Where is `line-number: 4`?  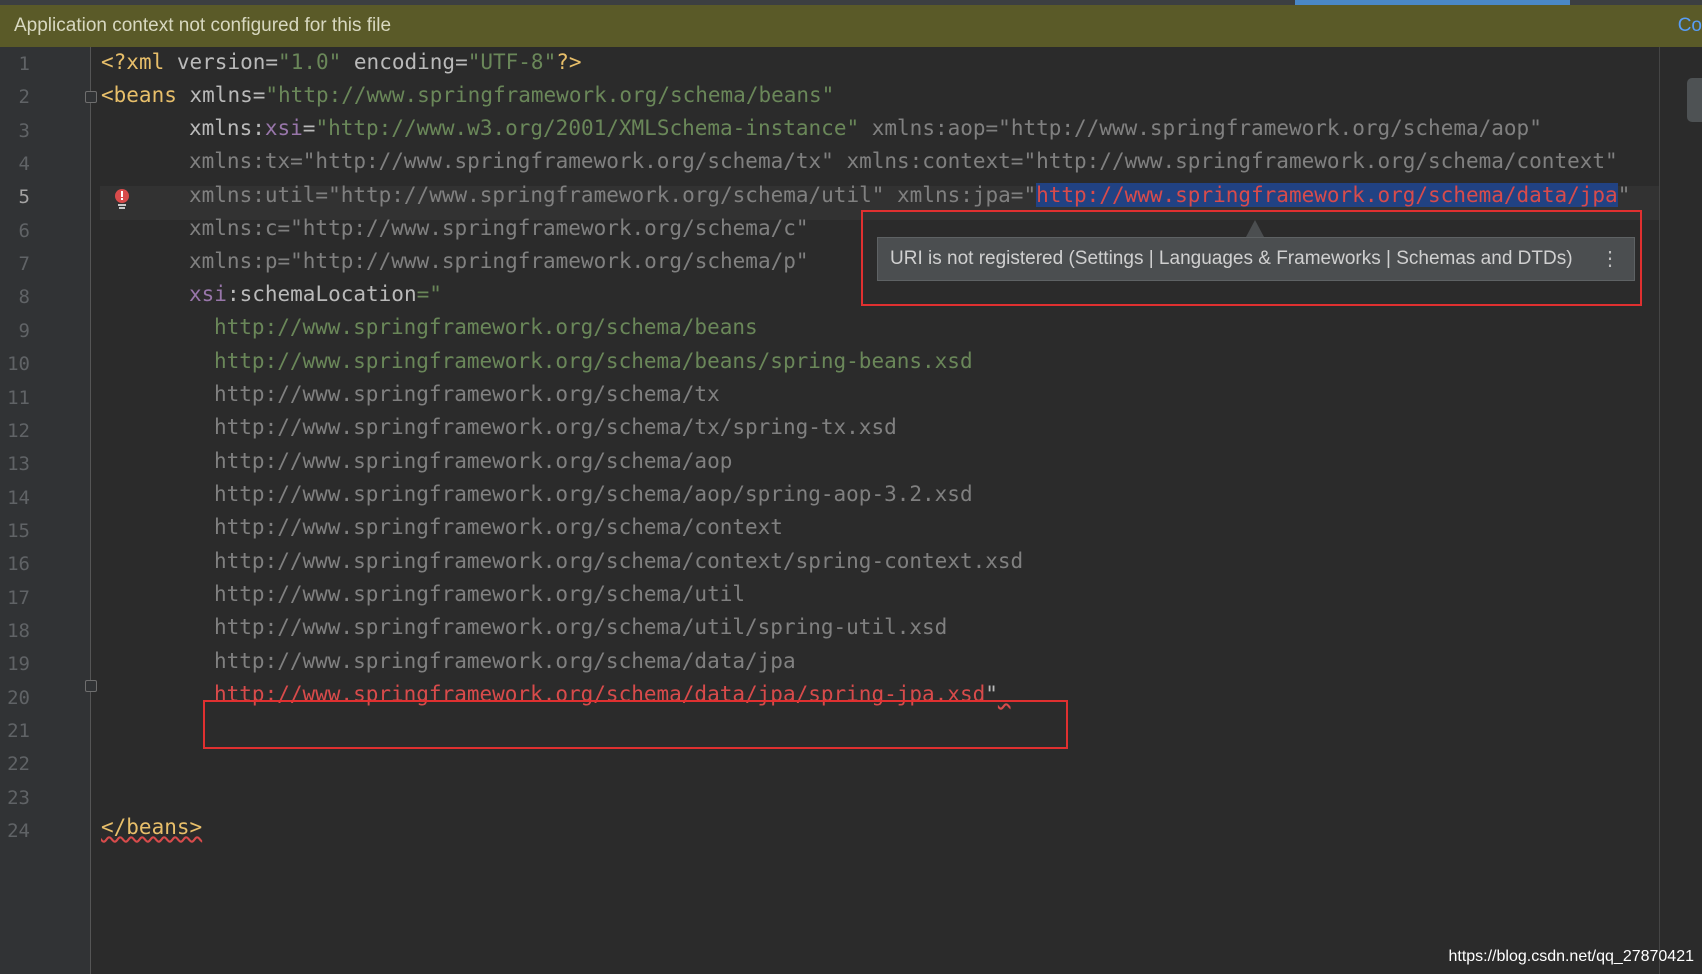 line-number: 4 is located at coordinates (24, 164).